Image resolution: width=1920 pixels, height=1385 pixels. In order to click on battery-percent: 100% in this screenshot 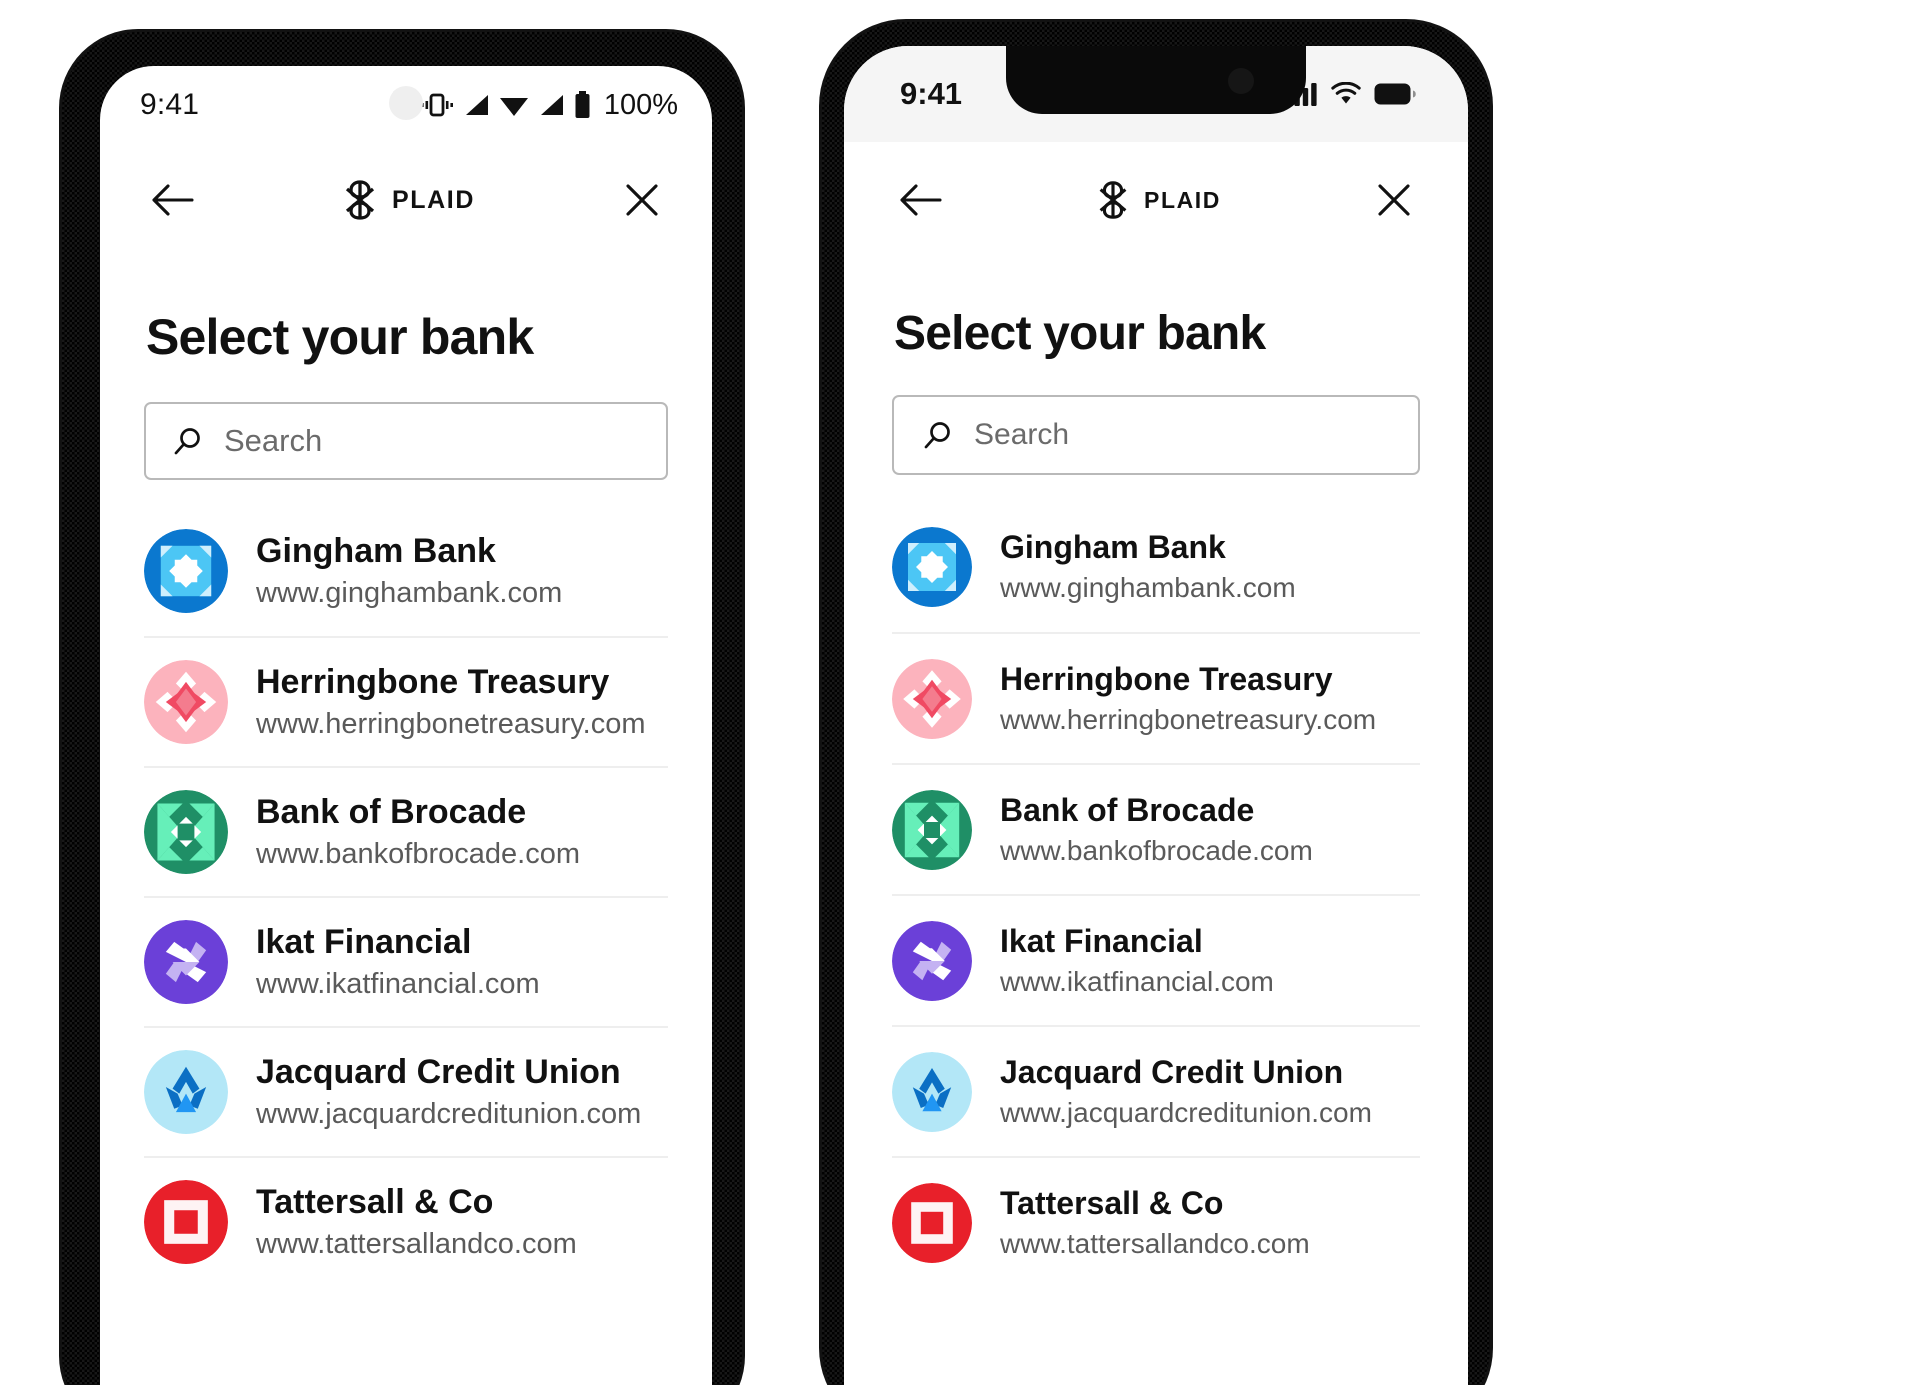, I will do `click(640, 104)`.